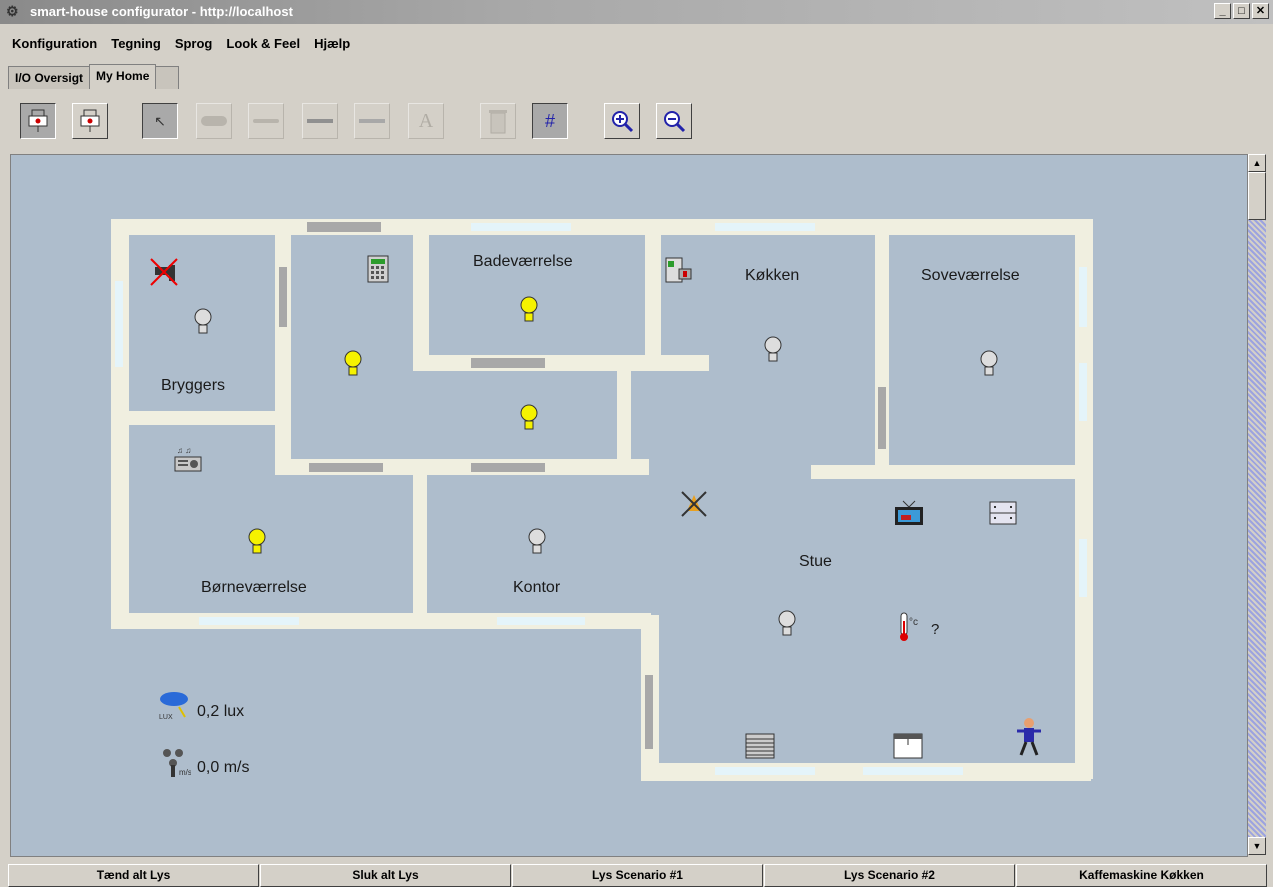 Image resolution: width=1273 pixels, height=887 pixels. I want to click on rounded-wall-tool-button, so click(214, 121).